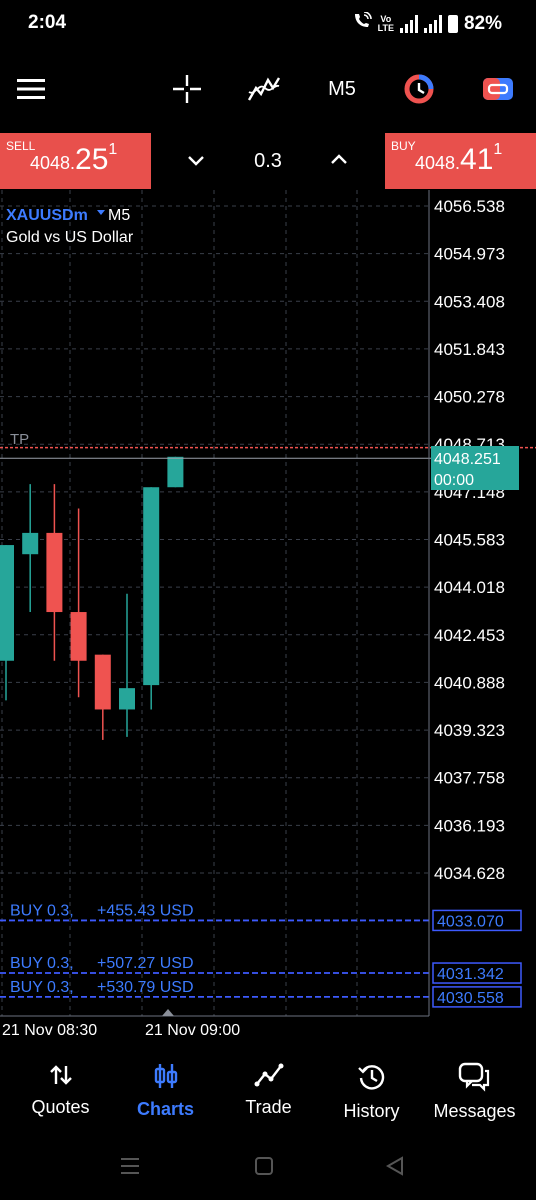 Image resolution: width=536 pixels, height=1200 pixels. What do you see at coordinates (187, 89) in the screenshot?
I see `crosshair-icon` at bounding box center [187, 89].